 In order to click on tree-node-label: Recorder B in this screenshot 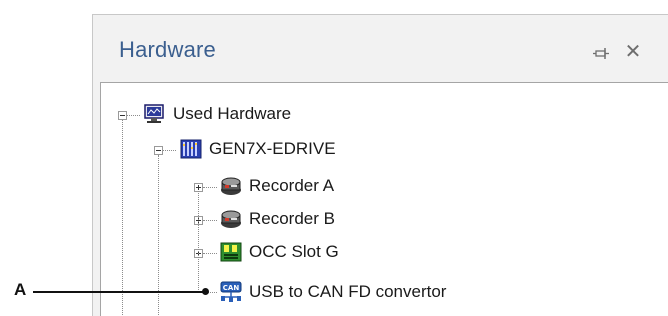, I will do `click(292, 218)`.